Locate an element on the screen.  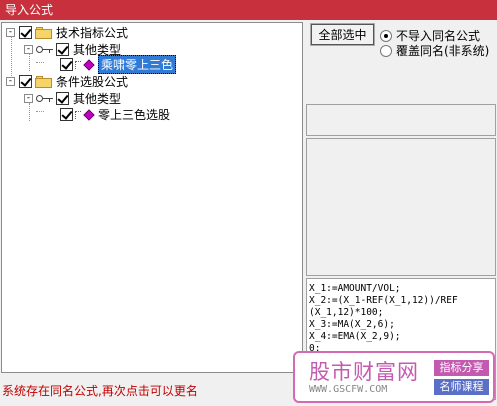
select-all-button: 全部选中 is located at coordinates (342, 34).